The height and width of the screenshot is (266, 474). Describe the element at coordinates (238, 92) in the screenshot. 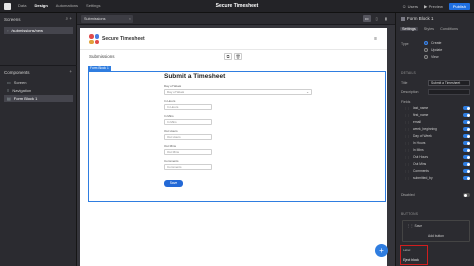

I see `day-of-week-select: Day of Week ⌄` at that location.